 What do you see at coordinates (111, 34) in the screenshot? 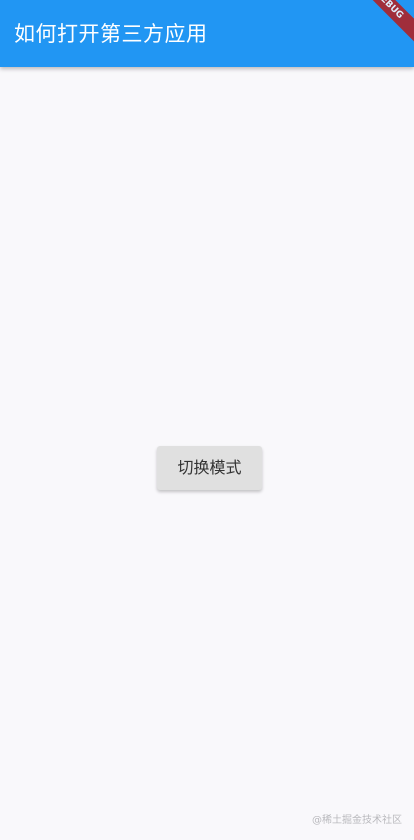
I see `app-bar-title: 如何打开第三方应用` at bounding box center [111, 34].